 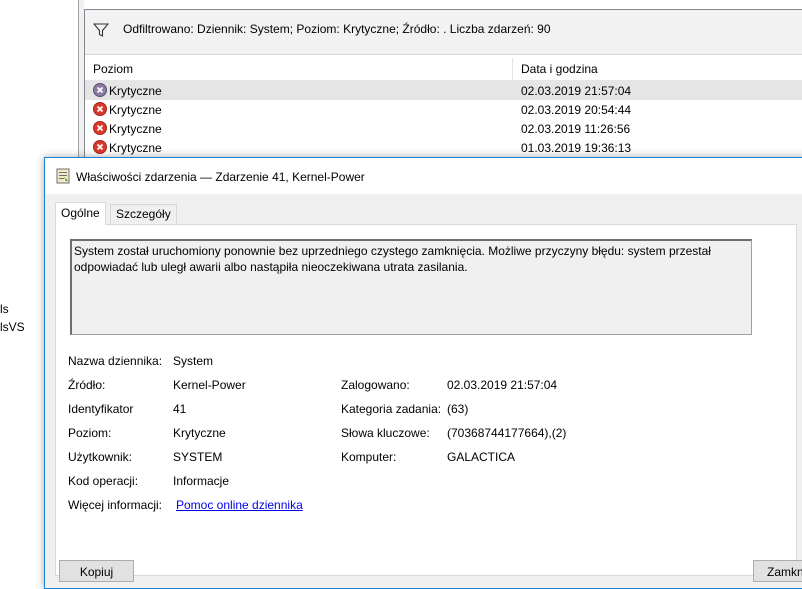 What do you see at coordinates (4, 309) in the screenshot?
I see `tree-item: ls` at bounding box center [4, 309].